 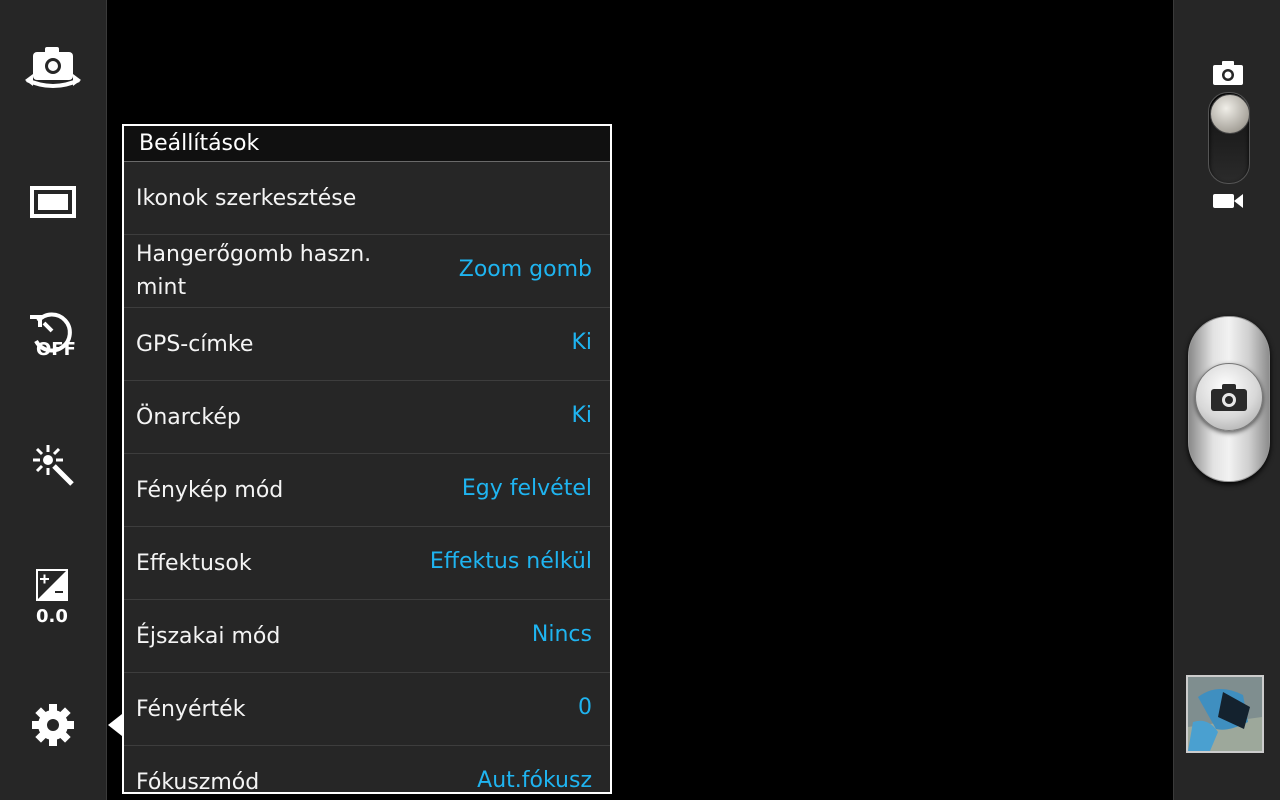 I want to click on timer-button: OFF, so click(x=53, y=332).